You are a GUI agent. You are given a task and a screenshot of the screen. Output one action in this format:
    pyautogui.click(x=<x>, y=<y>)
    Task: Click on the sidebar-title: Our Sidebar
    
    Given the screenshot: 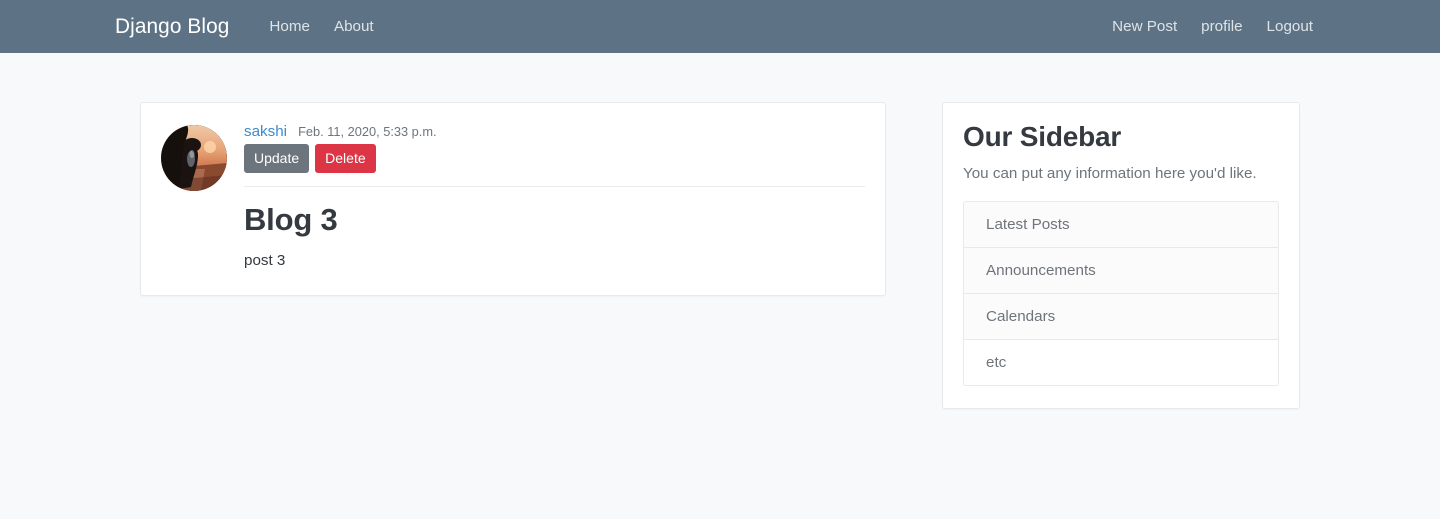 What is the action you would take?
    pyautogui.click(x=1042, y=136)
    